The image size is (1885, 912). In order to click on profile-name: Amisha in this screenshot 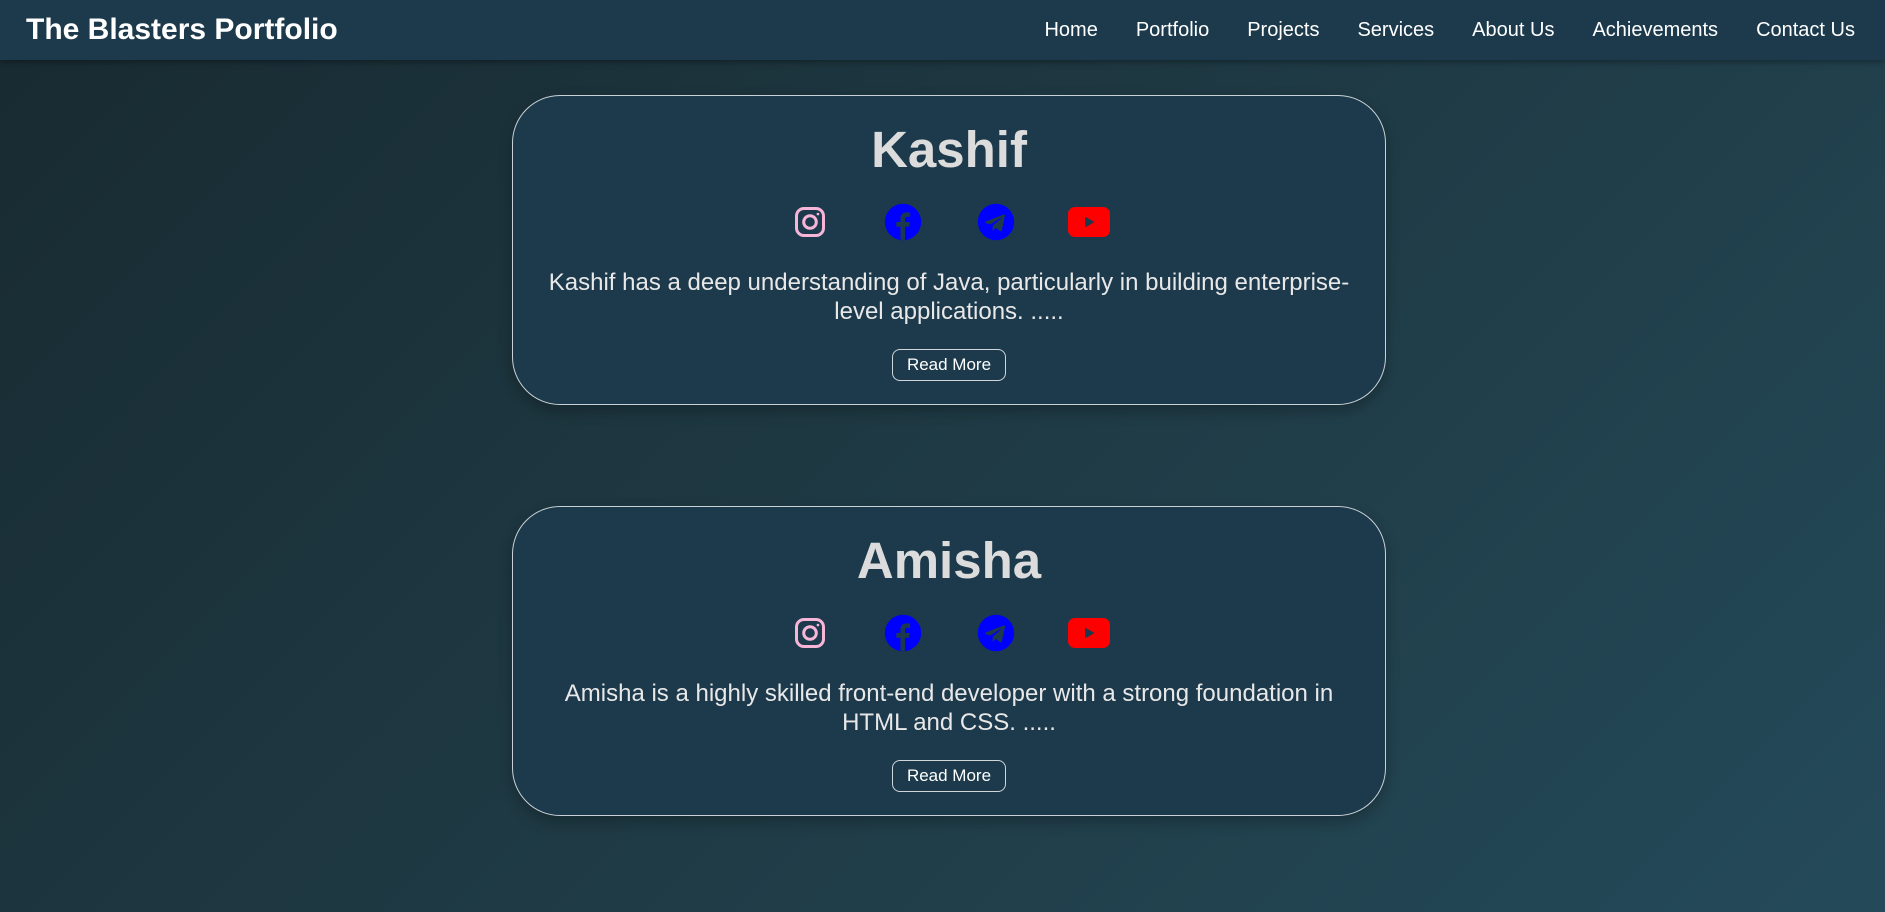, I will do `click(949, 560)`.